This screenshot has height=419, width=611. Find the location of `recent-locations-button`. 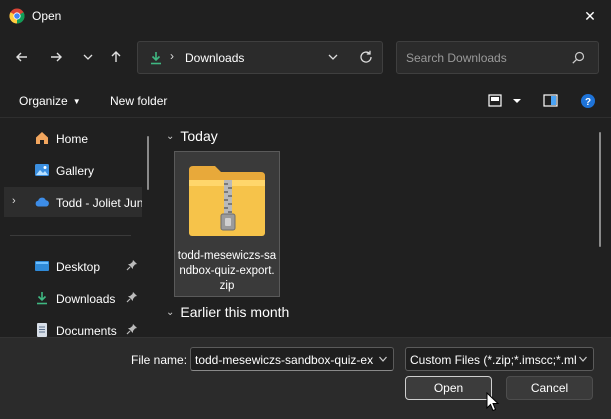

recent-locations-button is located at coordinates (88, 57).